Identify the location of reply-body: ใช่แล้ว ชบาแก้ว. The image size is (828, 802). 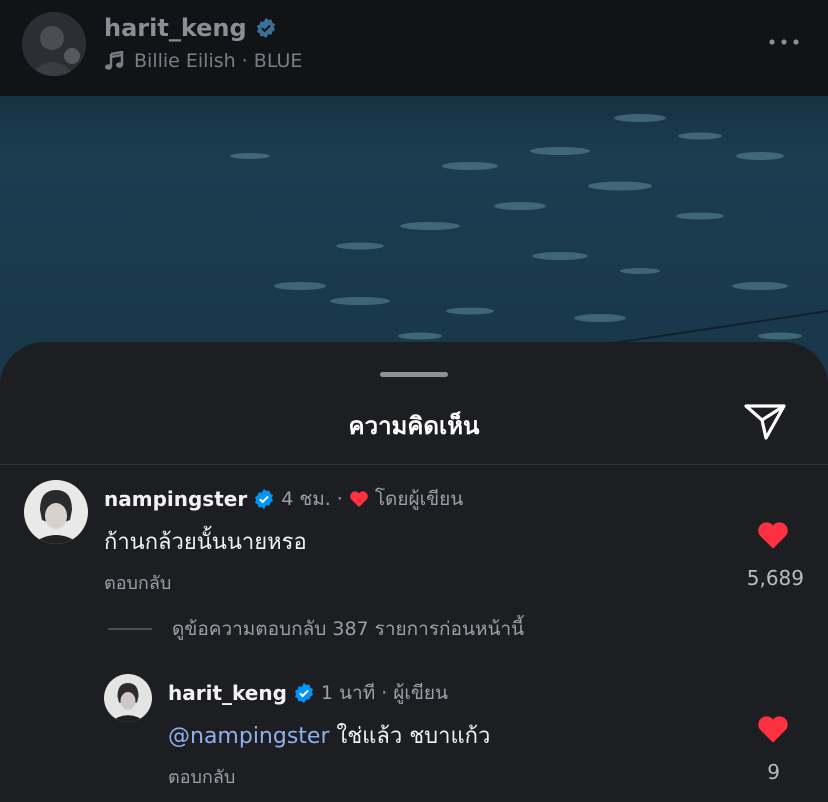
(410, 736).